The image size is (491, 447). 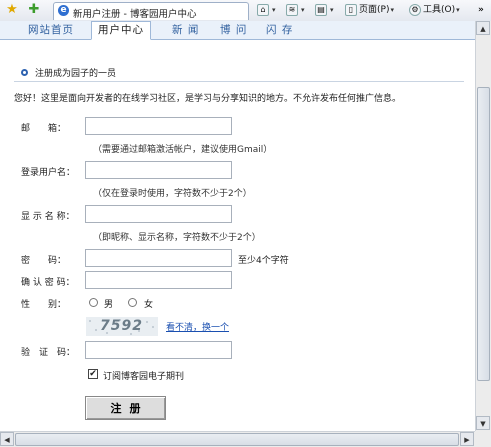 I want to click on password-hint: 至少4个字符, so click(x=263, y=261).